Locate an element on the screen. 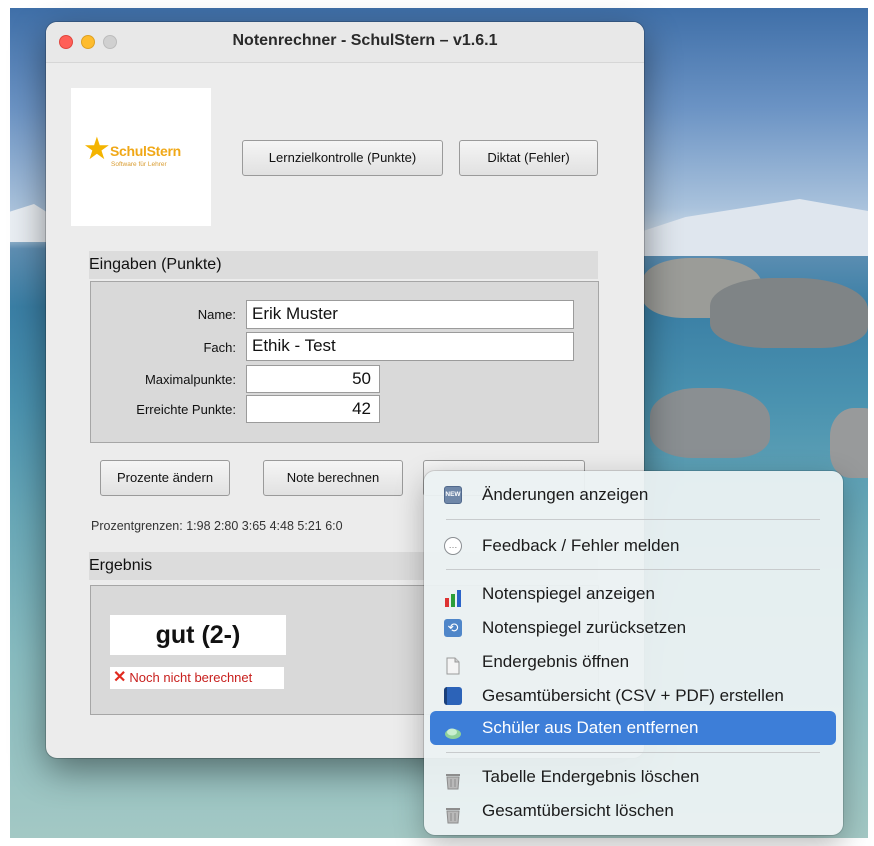 The width and height of the screenshot is (874, 846). erreichte-punkte-field: 42 is located at coordinates (313, 409).